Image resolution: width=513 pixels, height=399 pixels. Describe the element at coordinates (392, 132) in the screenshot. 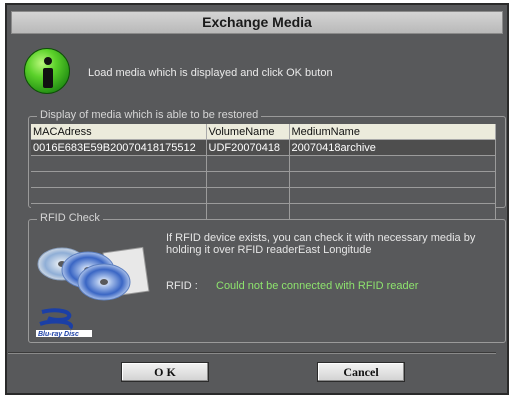

I see `column-header-mediumname: MediumName` at that location.